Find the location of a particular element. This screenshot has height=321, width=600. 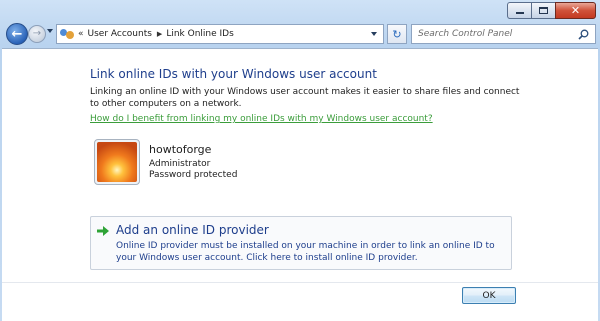

maximize-button is located at coordinates (543, 10).